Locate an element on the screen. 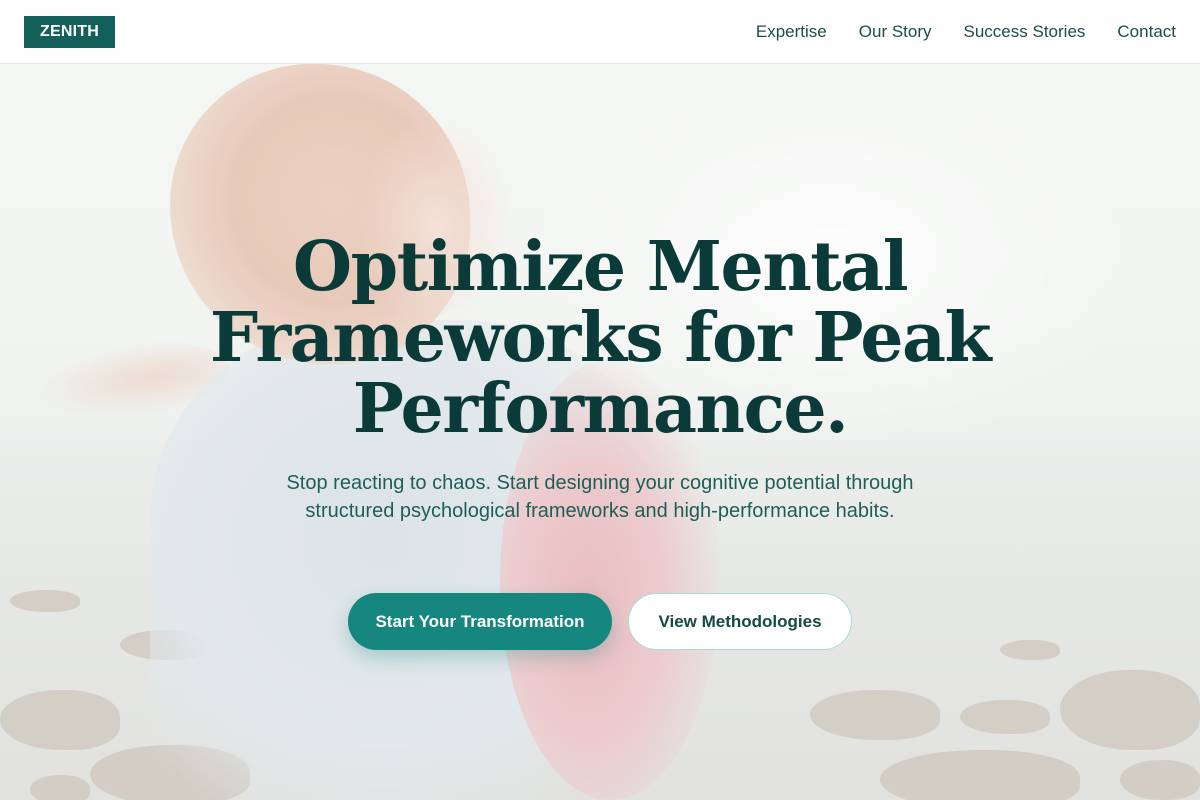 The image size is (1200, 800). zenith-logo: ZENITH is located at coordinates (69, 31).